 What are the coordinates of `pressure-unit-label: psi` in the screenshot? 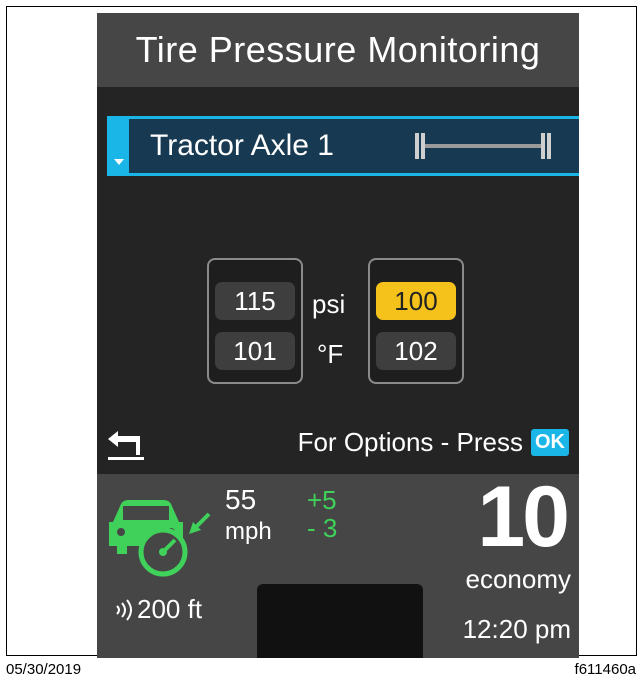 It's located at (329, 304).